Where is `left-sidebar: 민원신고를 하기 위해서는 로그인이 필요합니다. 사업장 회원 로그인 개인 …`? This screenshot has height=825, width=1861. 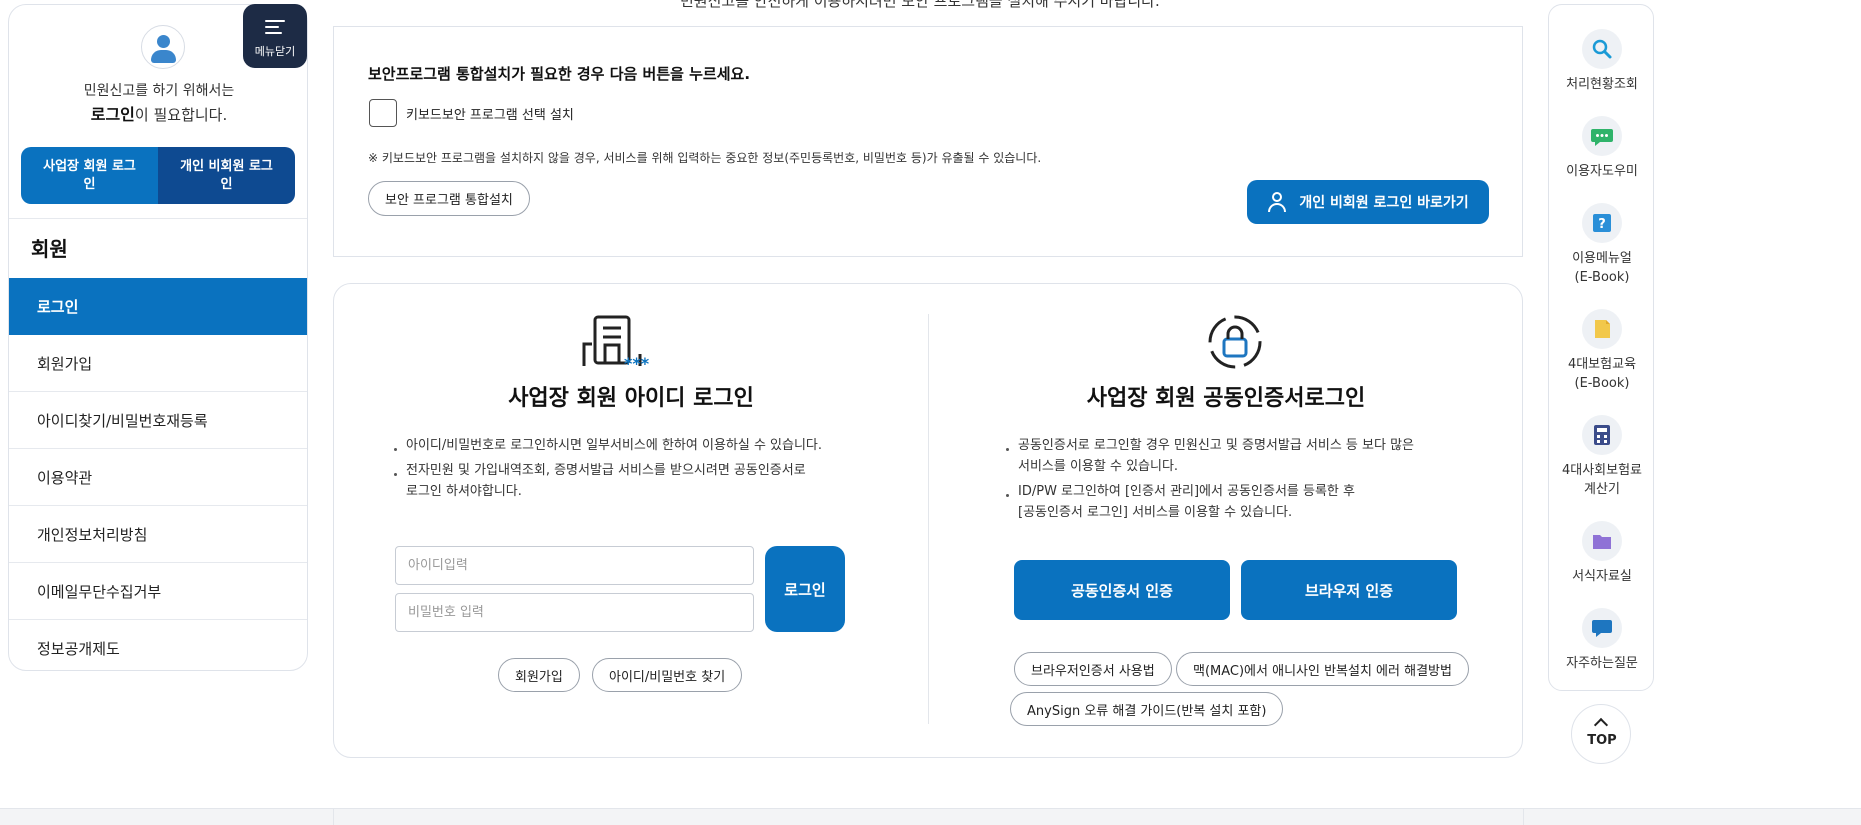 left-sidebar: 민원신고를 하기 위해서는 로그인이 필요합니다. 사업장 회원 로그인 개인 … is located at coordinates (158, 337).